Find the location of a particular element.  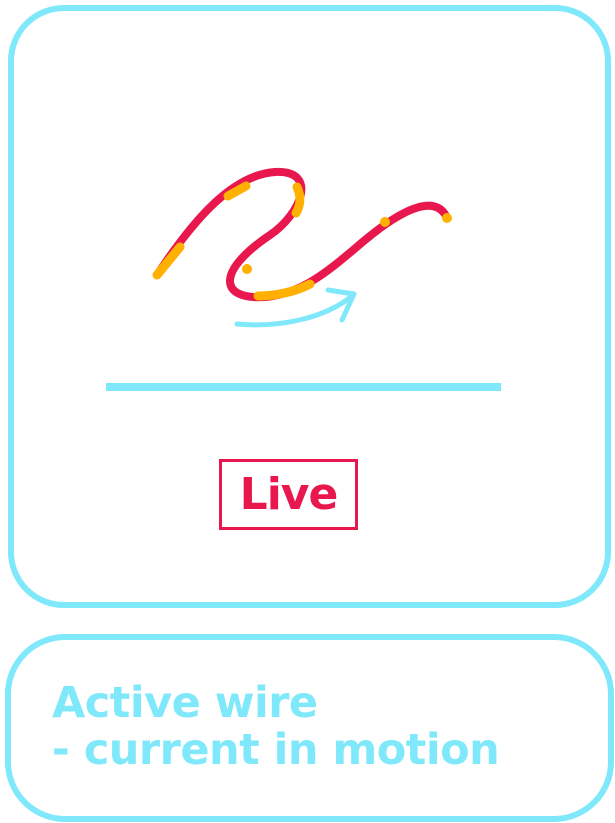

caption-line-1: Active wire is located at coordinates (185, 703).